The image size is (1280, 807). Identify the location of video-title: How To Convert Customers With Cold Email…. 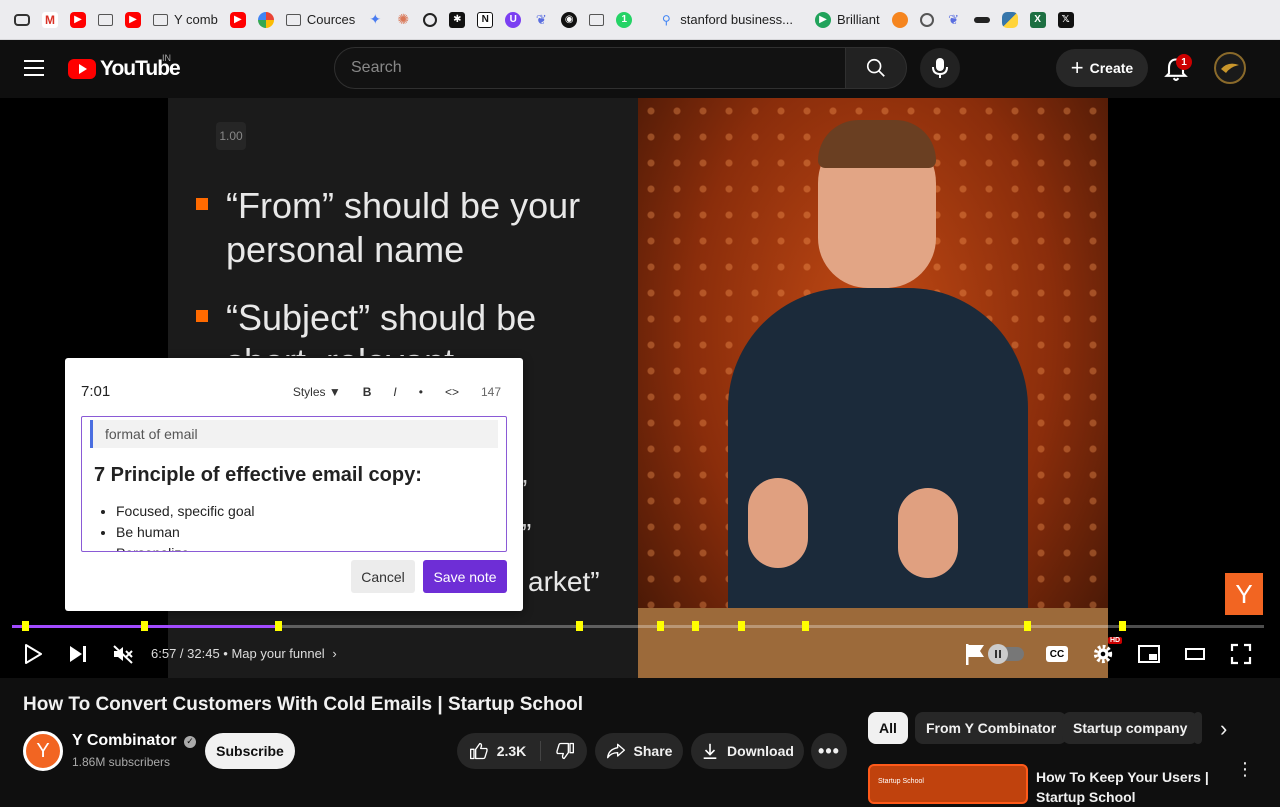
(303, 704).